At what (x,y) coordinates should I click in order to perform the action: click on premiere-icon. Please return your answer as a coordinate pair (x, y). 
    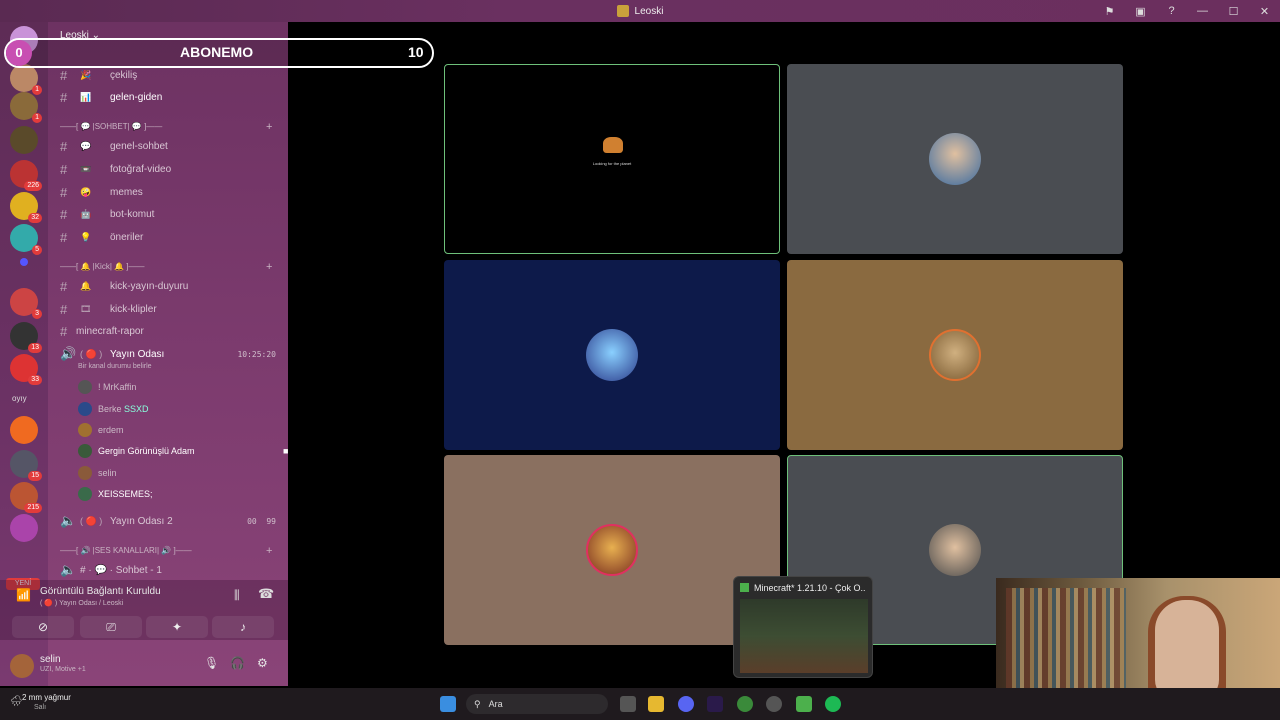
    Looking at the image, I should click on (715, 704).